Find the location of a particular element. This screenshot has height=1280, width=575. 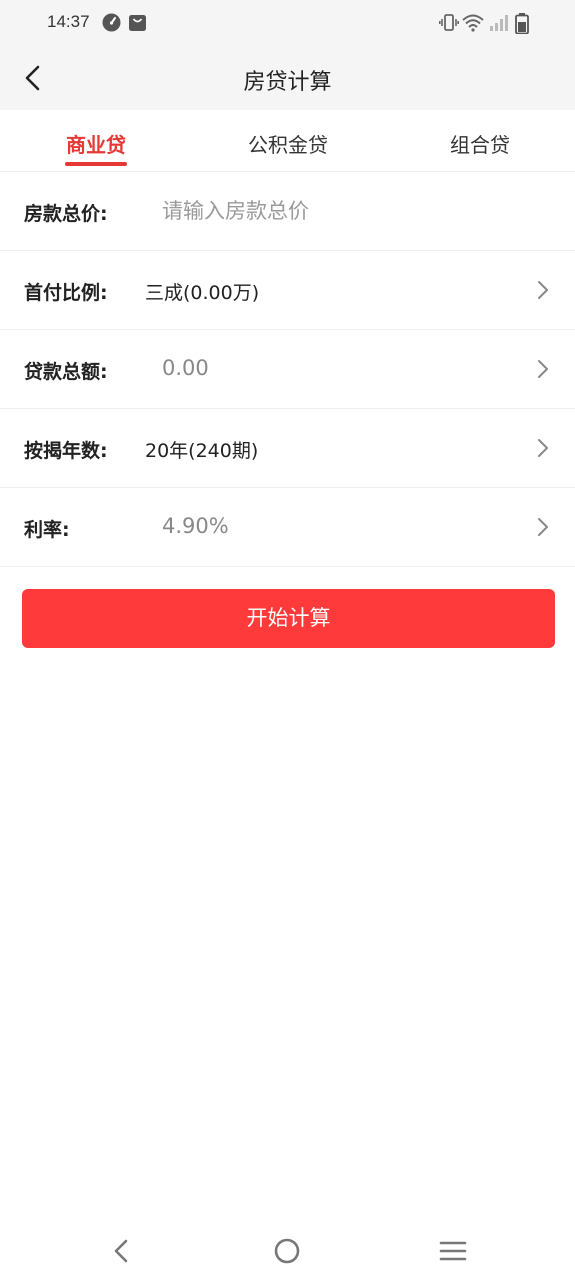

down-payment-label: 首付比例: is located at coordinates (66, 293).